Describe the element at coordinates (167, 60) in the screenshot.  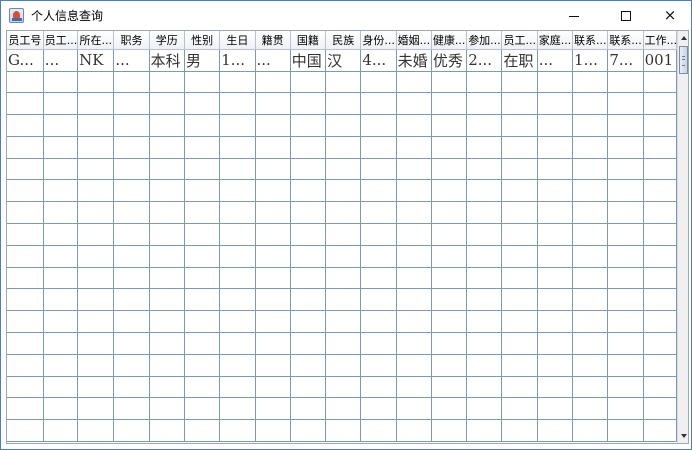
I see `table-cell: 本科` at that location.